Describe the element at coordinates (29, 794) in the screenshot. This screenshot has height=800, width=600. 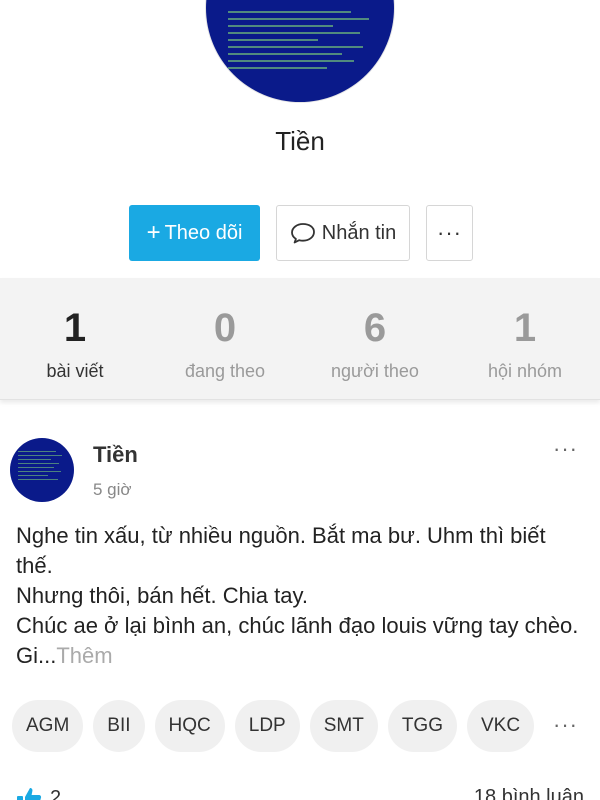
I see `thumbs-up-icon` at that location.